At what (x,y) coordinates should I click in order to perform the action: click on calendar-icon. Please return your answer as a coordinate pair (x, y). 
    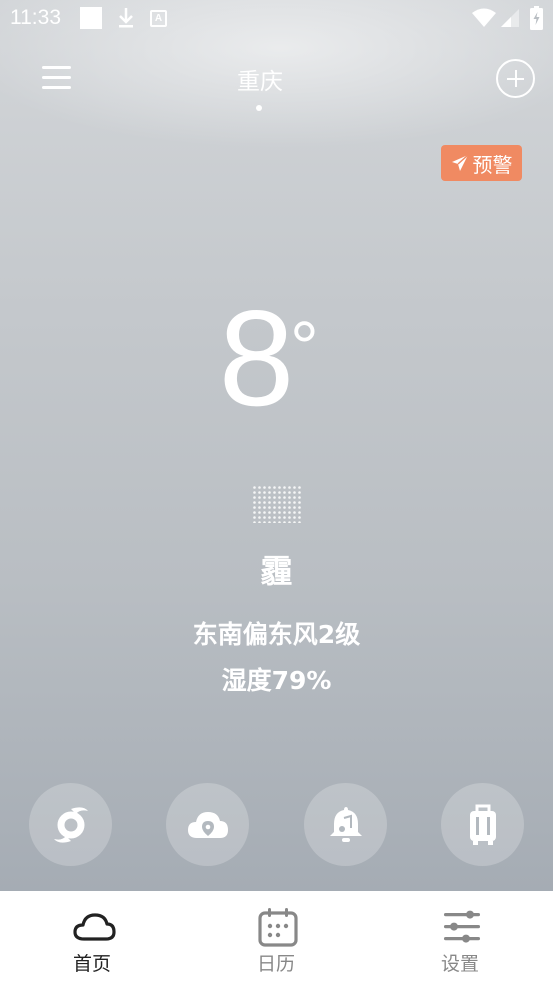
    Looking at the image, I should click on (278, 927).